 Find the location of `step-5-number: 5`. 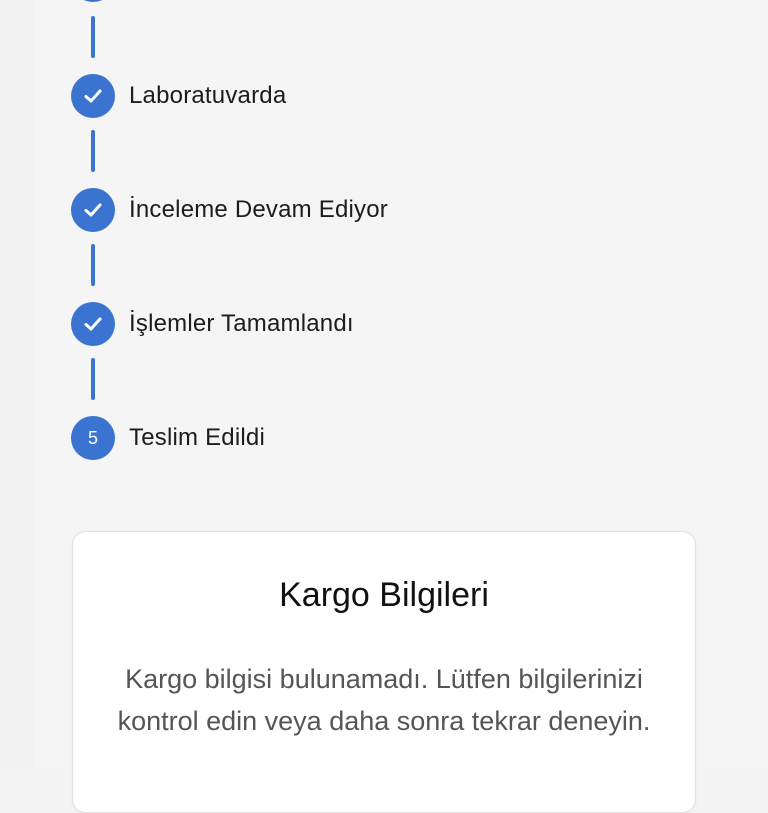

step-5-number: 5 is located at coordinates (92, 437).